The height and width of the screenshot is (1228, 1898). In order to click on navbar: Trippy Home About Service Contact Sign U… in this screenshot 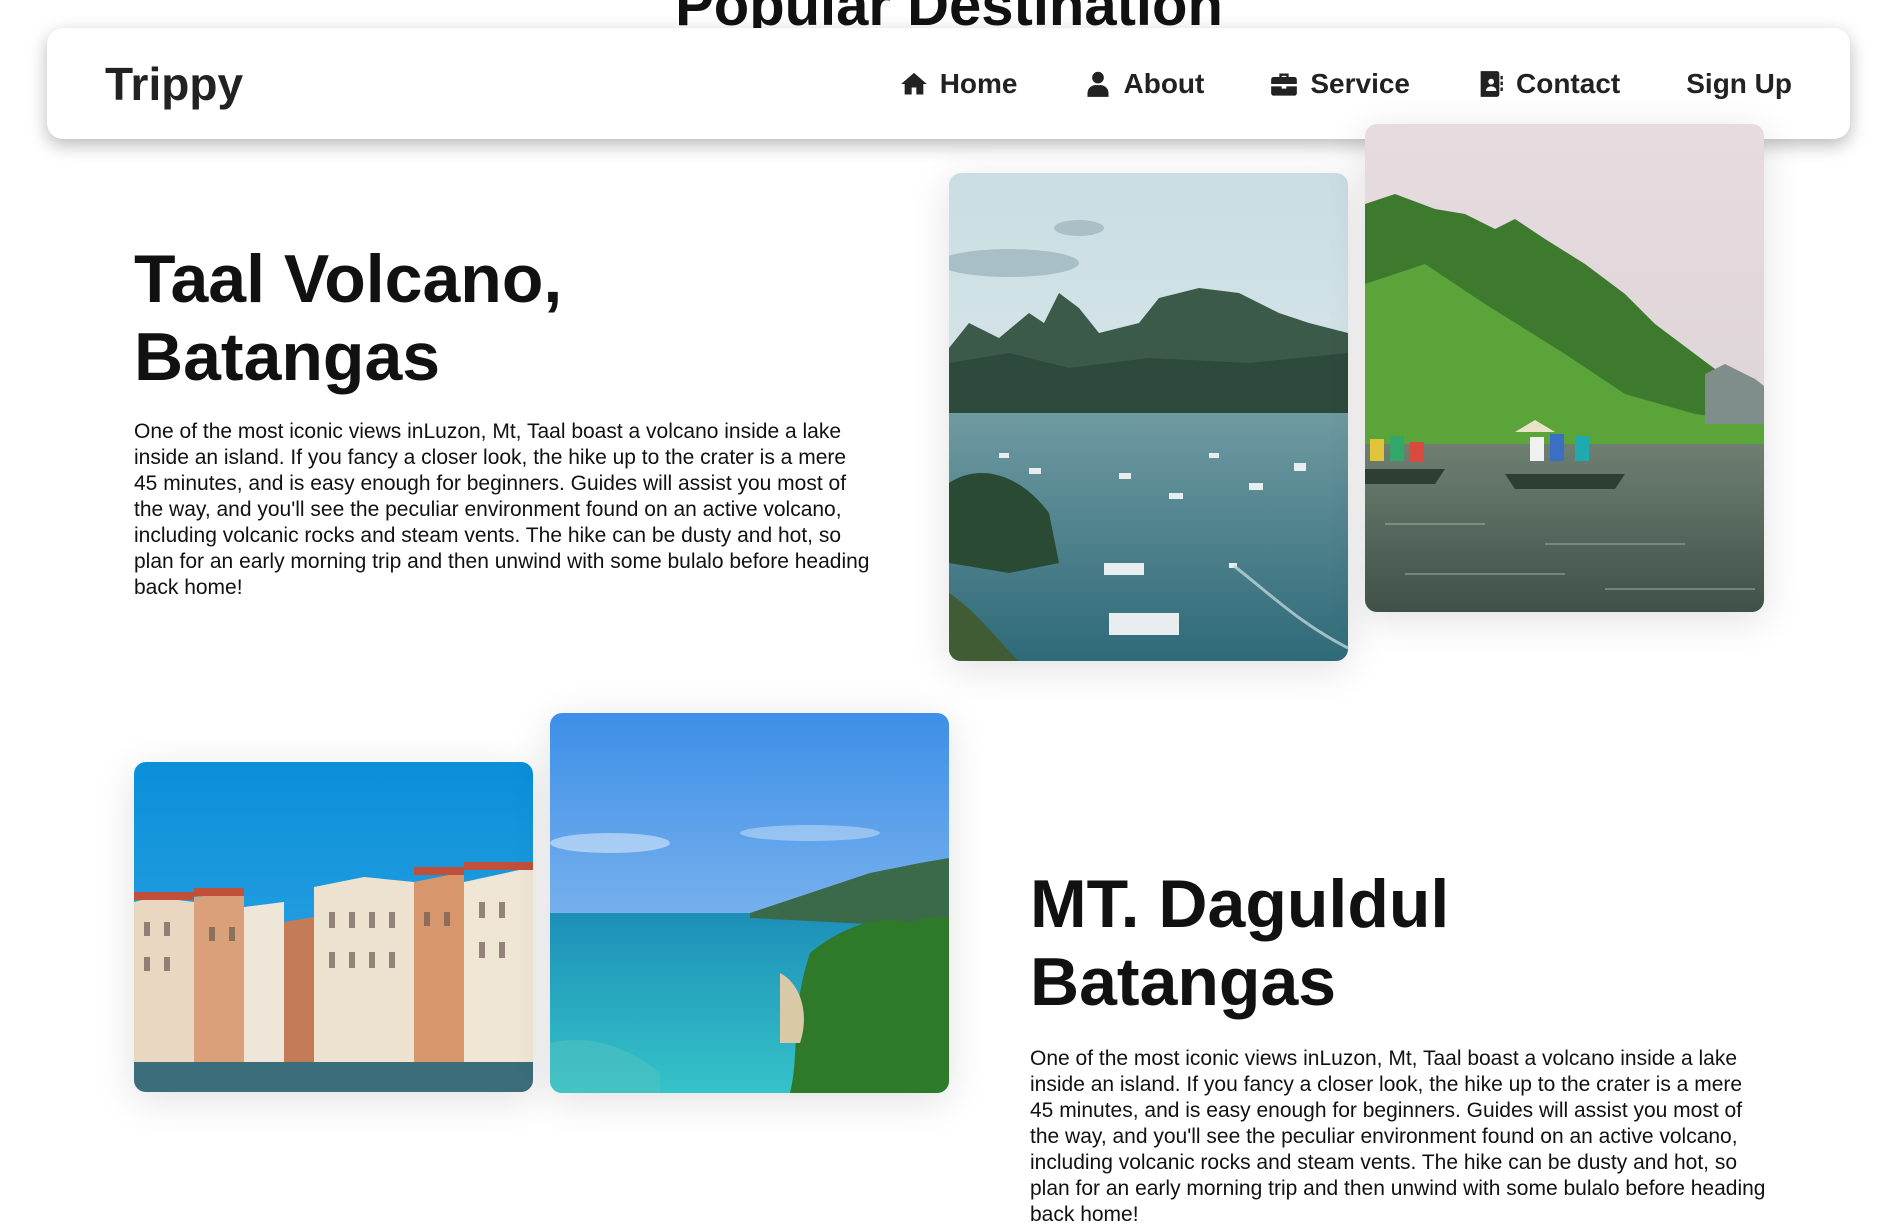, I will do `click(948, 83)`.